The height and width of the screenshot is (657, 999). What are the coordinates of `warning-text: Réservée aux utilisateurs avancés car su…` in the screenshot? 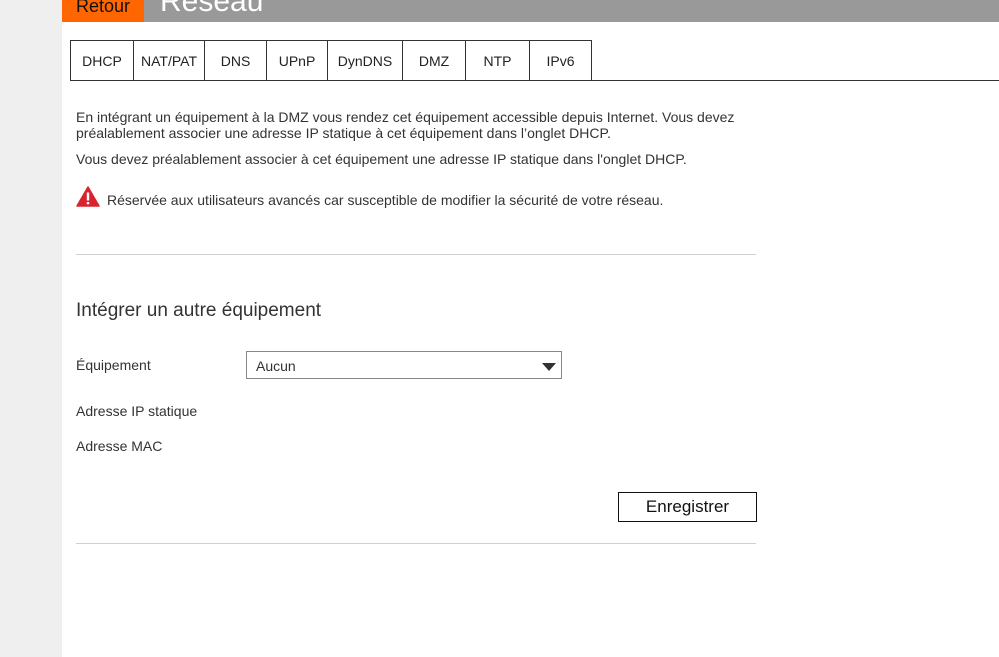 It's located at (385, 200).